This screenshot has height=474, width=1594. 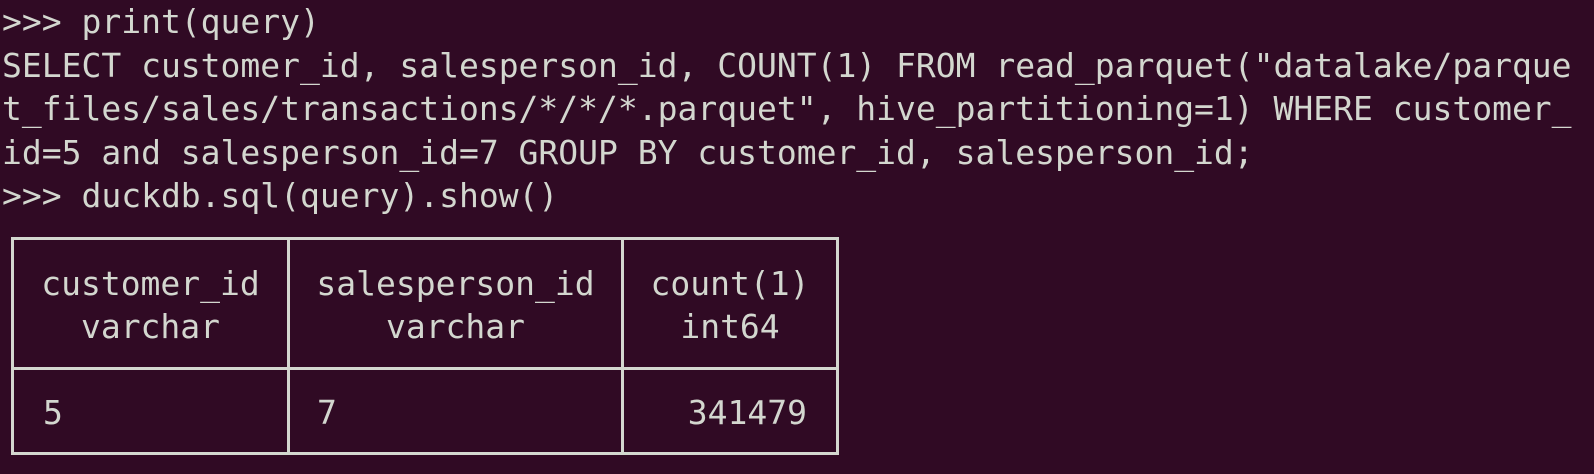 What do you see at coordinates (150, 305) in the screenshot?
I see `column-header-customer-id: customer_id varchar` at bounding box center [150, 305].